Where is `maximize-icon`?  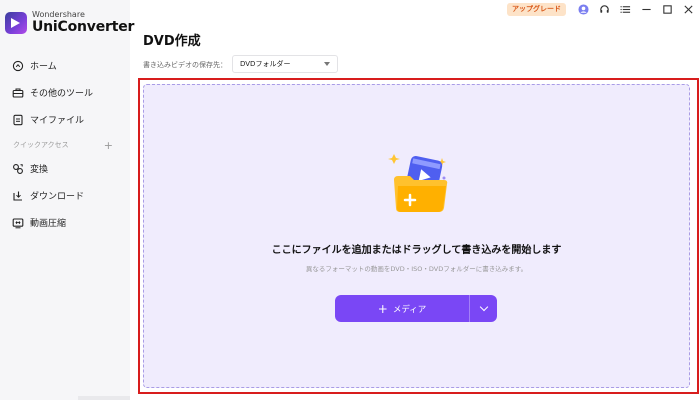 maximize-icon is located at coordinates (667, 9).